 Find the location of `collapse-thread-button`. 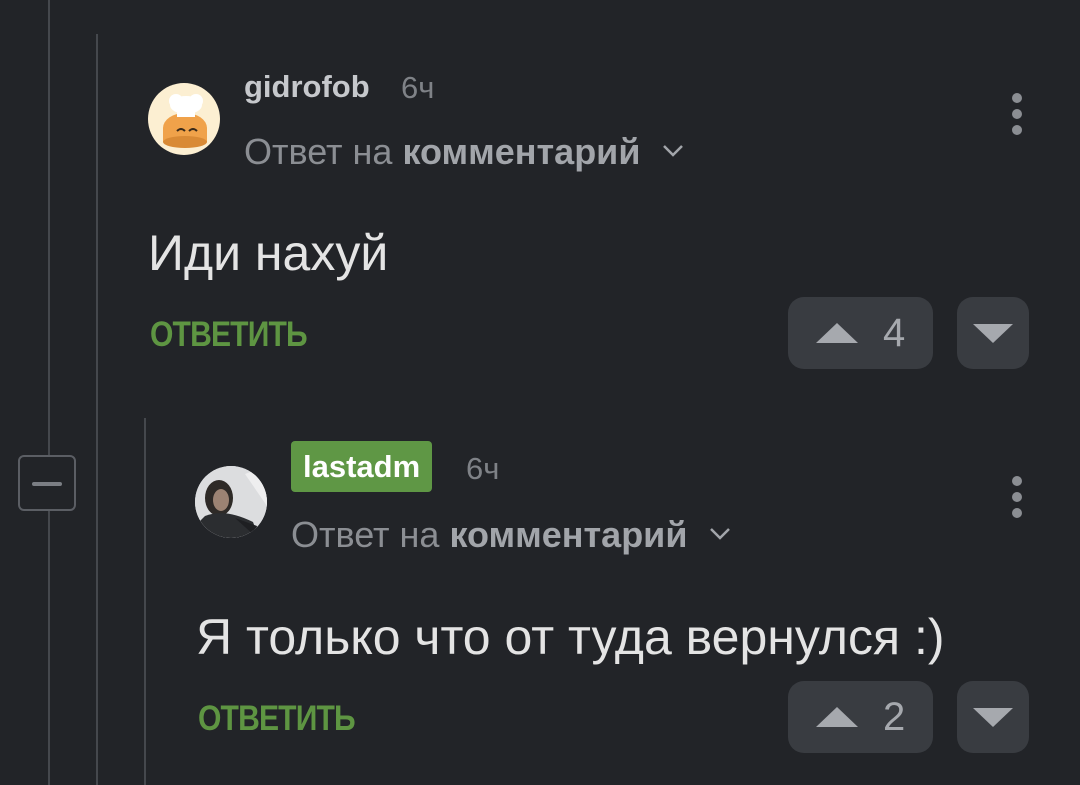

collapse-thread-button is located at coordinates (47, 483).